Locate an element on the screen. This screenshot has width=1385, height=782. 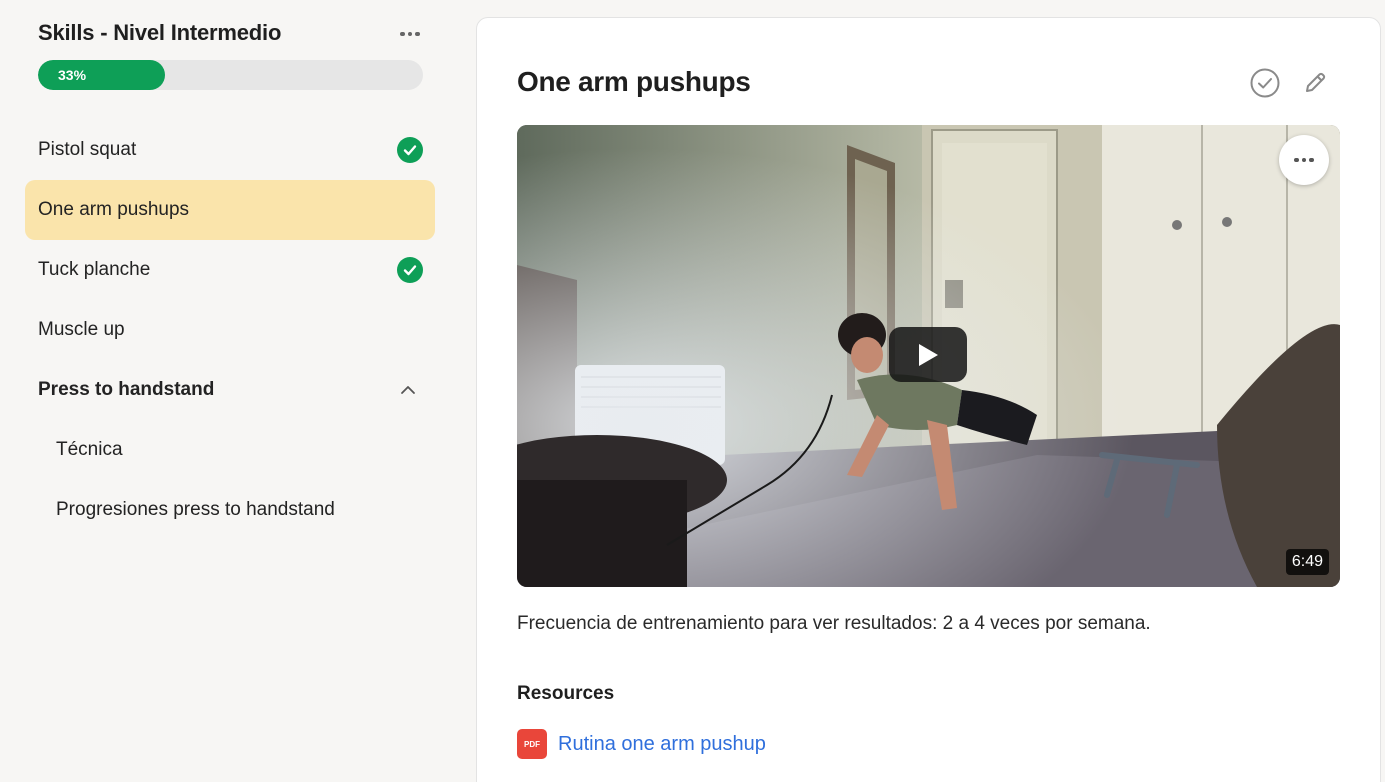
mark-complete-button is located at coordinates (1265, 83).